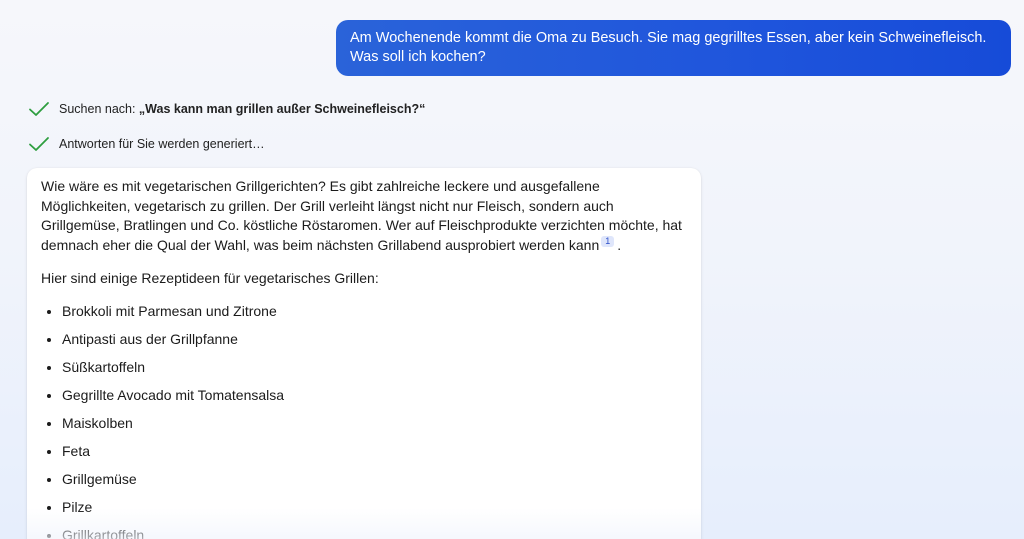 The height and width of the screenshot is (539, 1024). I want to click on list-item: Süßkartoffeln, so click(374, 367).